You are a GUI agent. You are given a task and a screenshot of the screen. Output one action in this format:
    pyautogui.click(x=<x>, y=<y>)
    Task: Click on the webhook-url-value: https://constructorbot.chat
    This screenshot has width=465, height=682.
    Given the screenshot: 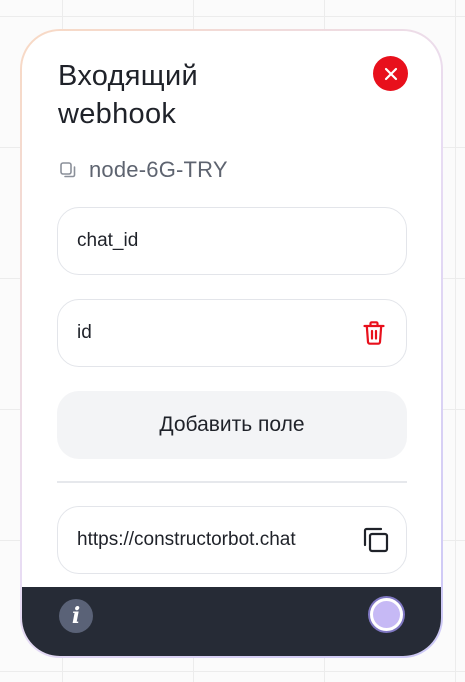 What is the action you would take?
    pyautogui.click(x=186, y=539)
    